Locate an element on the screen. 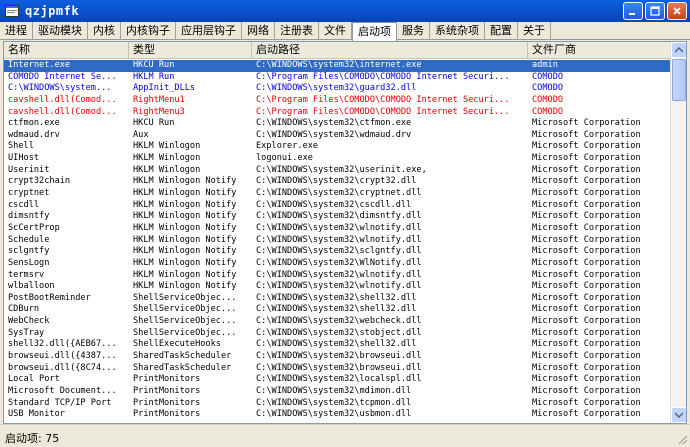 The height and width of the screenshot is (447, 690). column-header-0: 名称 is located at coordinates (66, 50).